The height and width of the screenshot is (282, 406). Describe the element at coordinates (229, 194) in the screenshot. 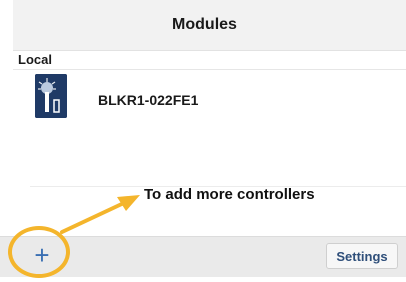

I see `annotation-label: To add more controllers` at that location.